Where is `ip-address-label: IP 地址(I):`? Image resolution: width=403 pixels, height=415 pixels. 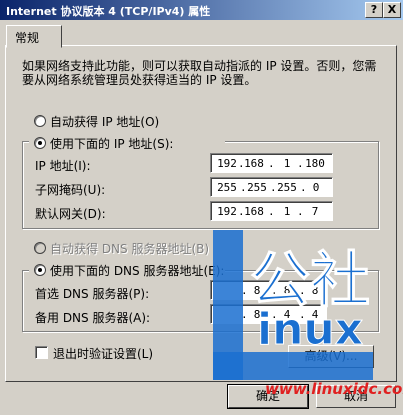
ip-address-label: IP 地址(I): is located at coordinates (63, 166).